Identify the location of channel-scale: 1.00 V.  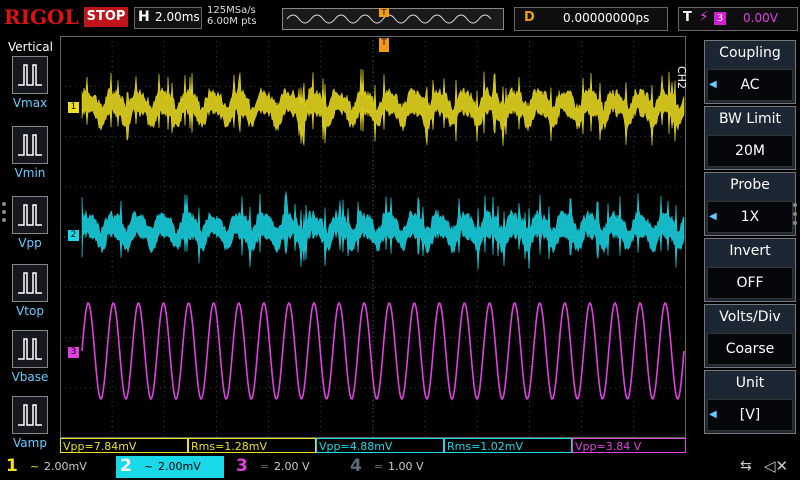
(406, 466).